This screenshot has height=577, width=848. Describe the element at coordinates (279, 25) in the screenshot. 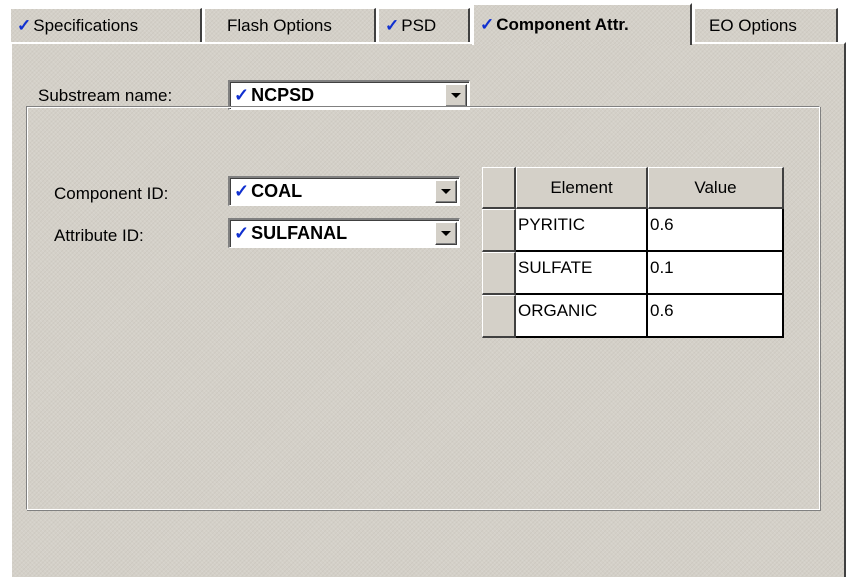

I see `tab-label: Flash Options` at that location.